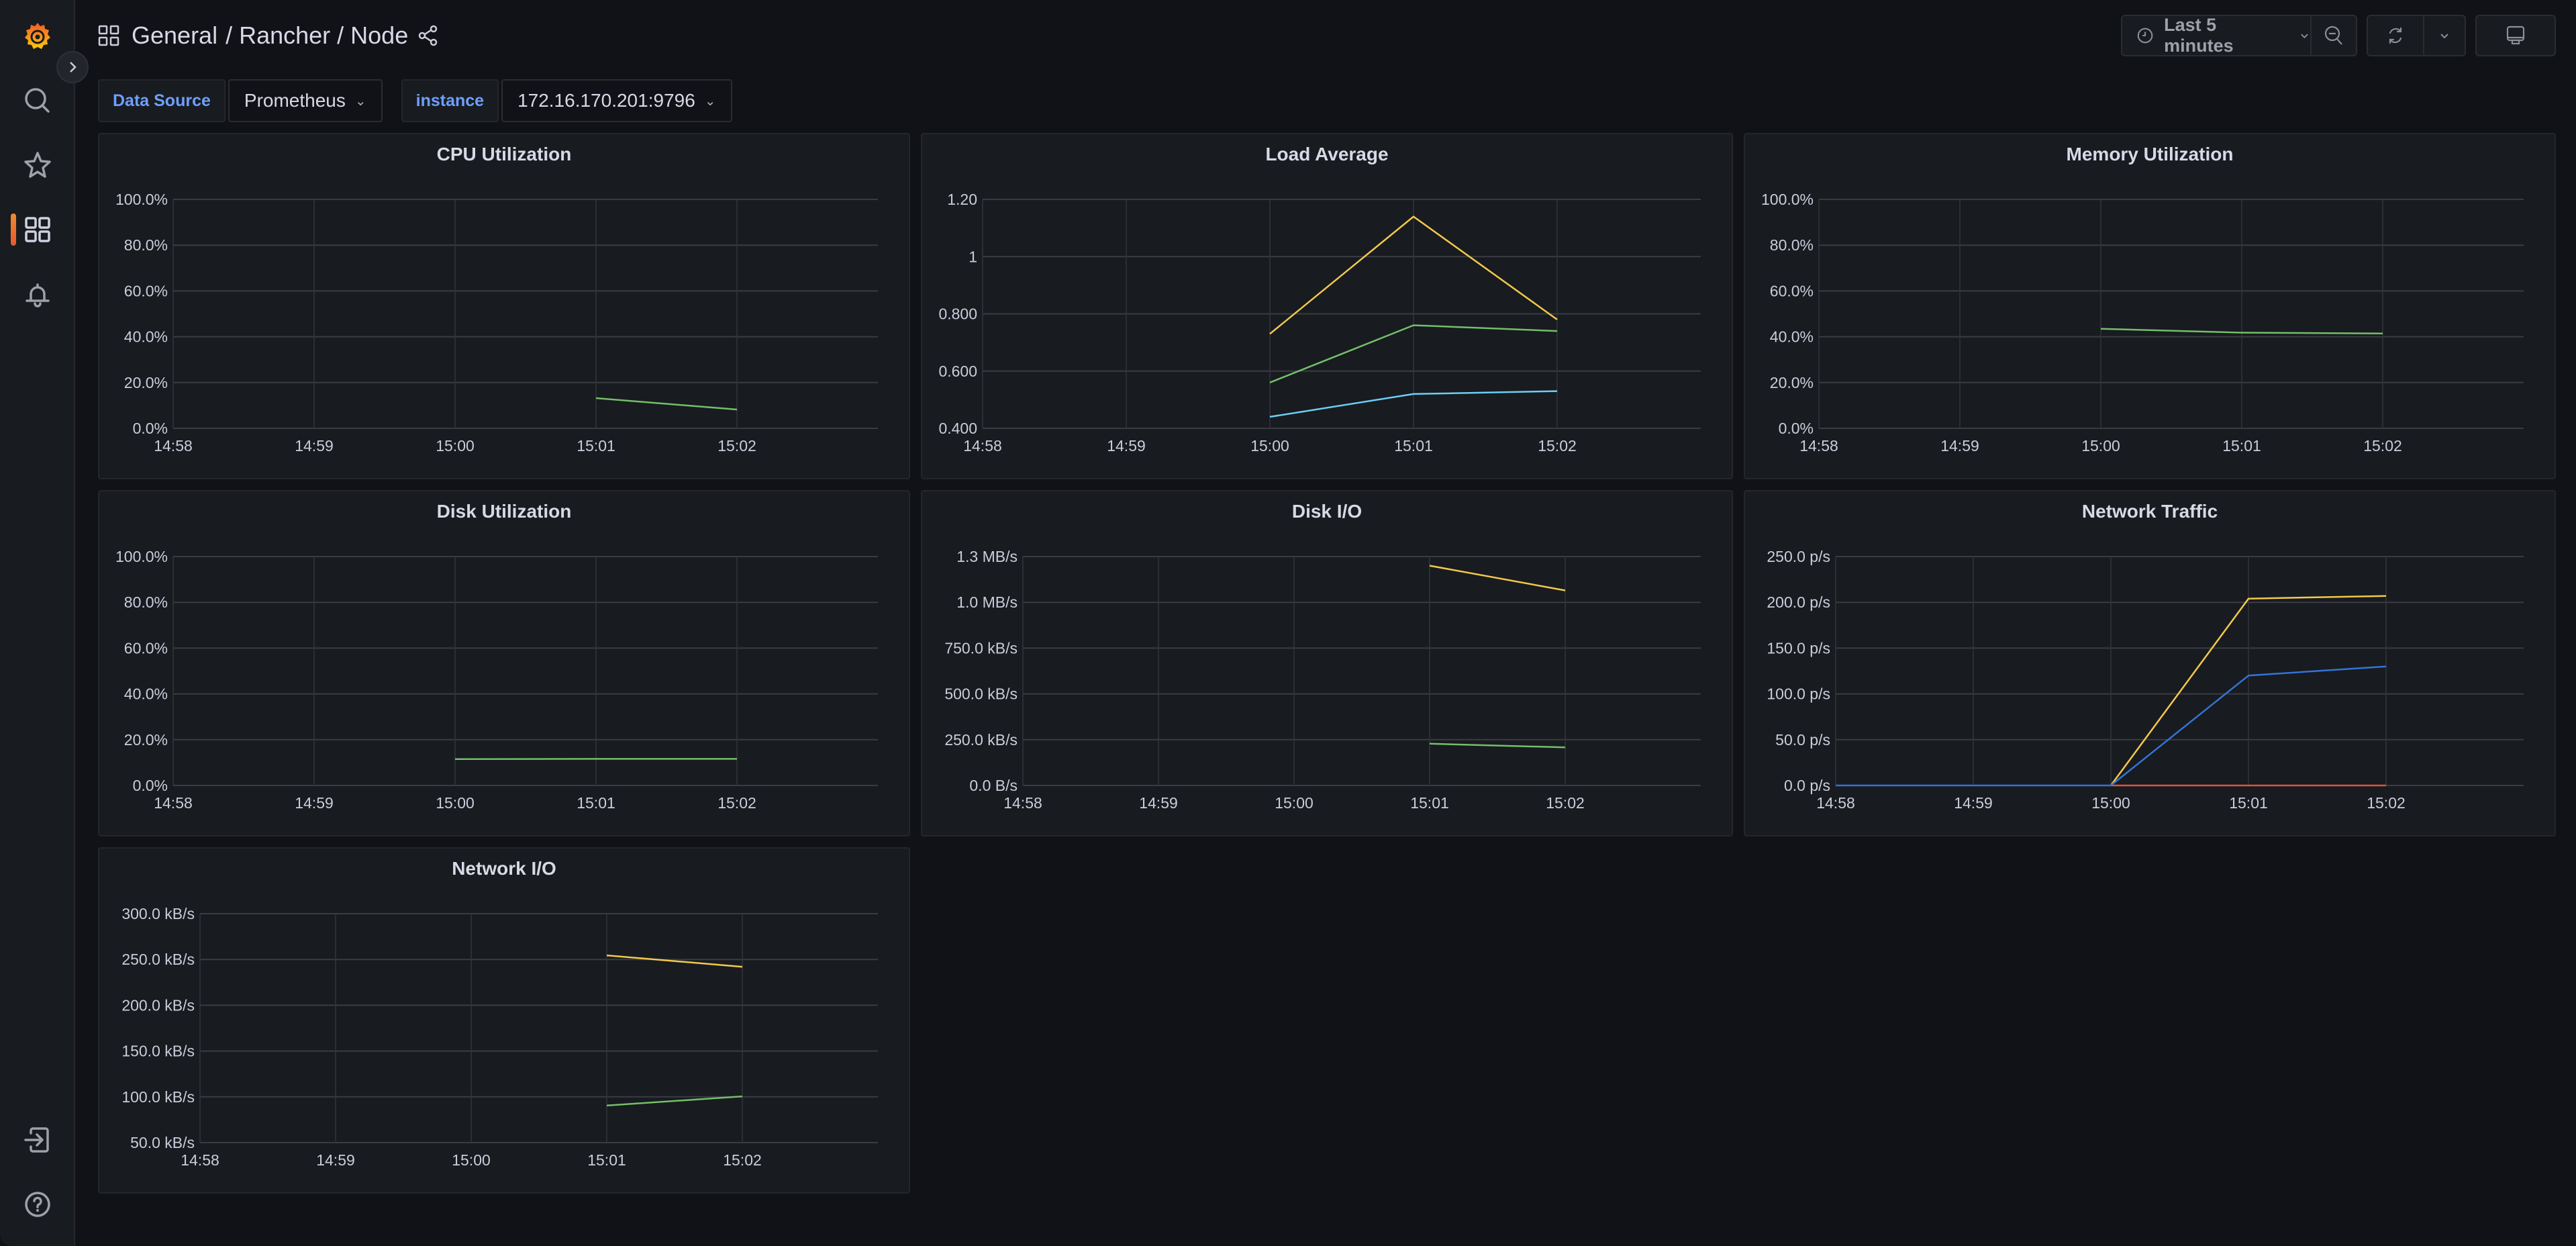 This screenshot has height=1246, width=2576. I want to click on y-tick-label: 40.0%, so click(146, 337).